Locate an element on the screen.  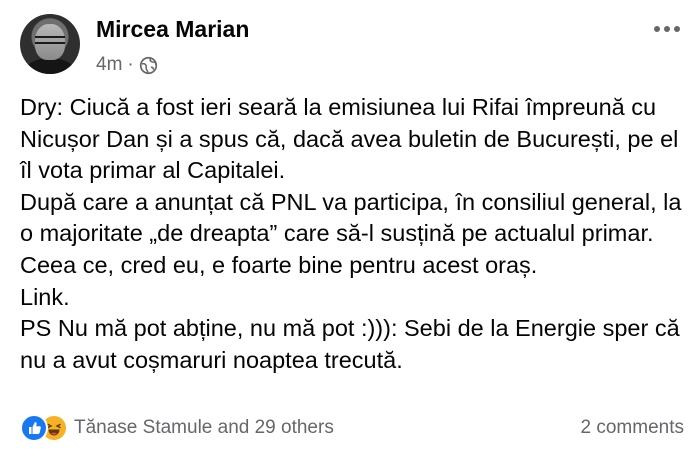
reaction-icons is located at coordinates (44, 428).